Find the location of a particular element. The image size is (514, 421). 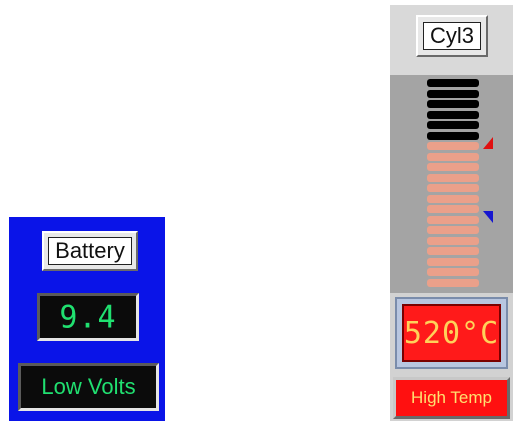

triangle-low-setpoint-icon is located at coordinates (488, 217).